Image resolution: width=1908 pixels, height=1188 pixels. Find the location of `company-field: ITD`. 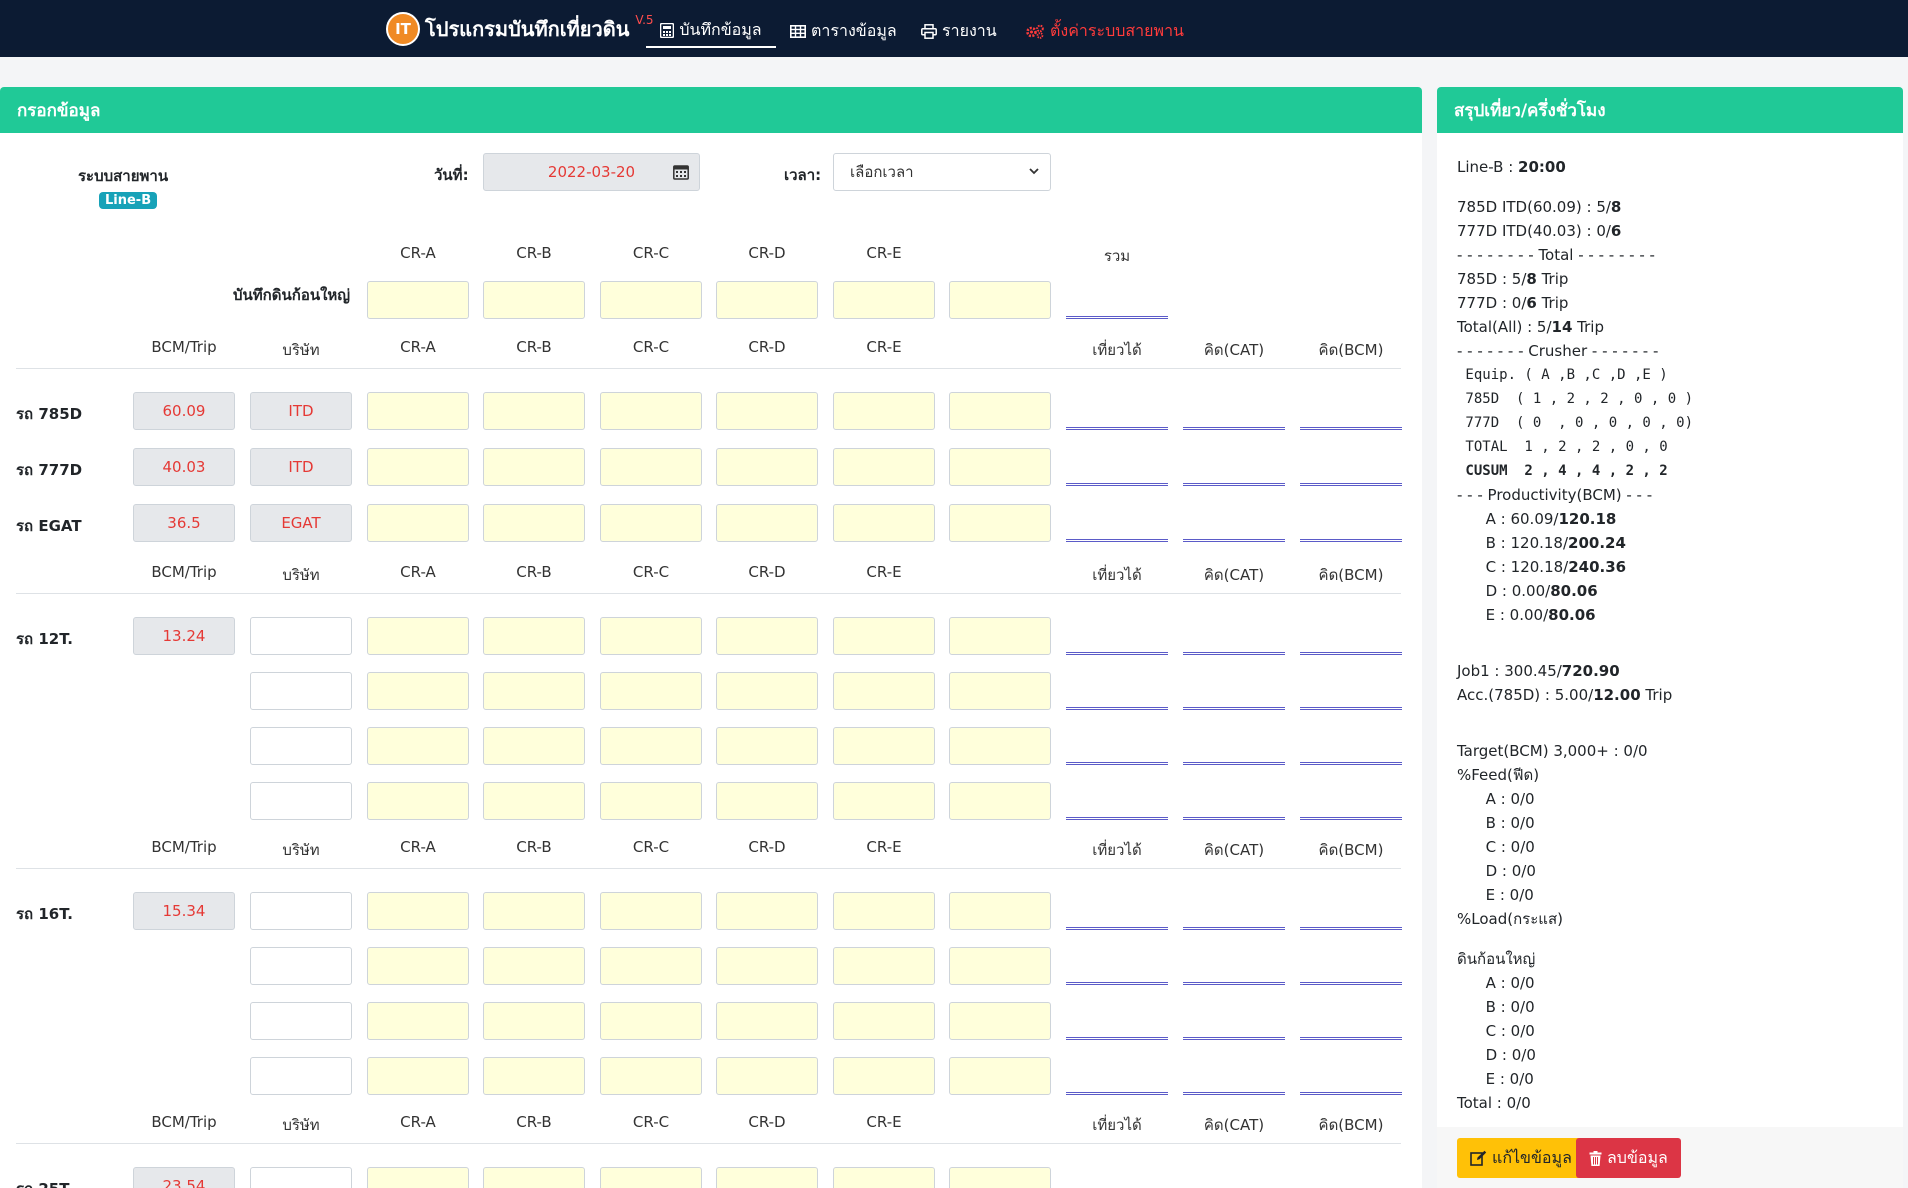

company-field: ITD is located at coordinates (301, 467).